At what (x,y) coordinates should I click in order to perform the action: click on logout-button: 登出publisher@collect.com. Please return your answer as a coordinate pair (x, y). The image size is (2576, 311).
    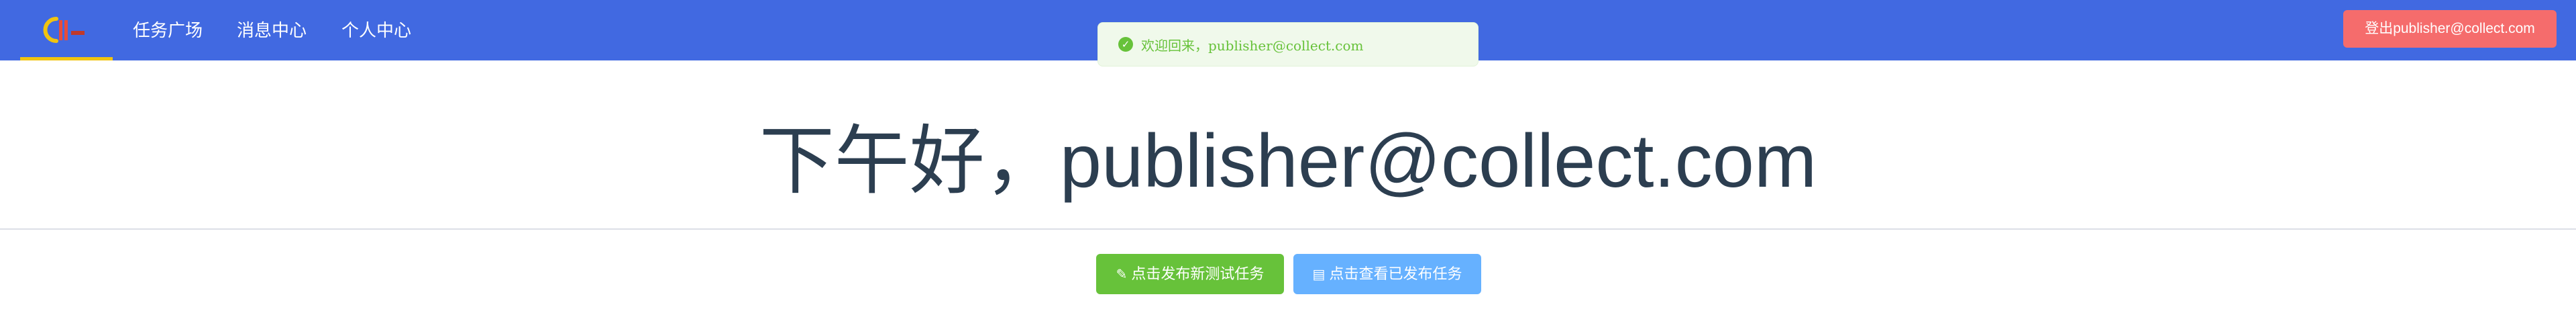
    Looking at the image, I should click on (2450, 29).